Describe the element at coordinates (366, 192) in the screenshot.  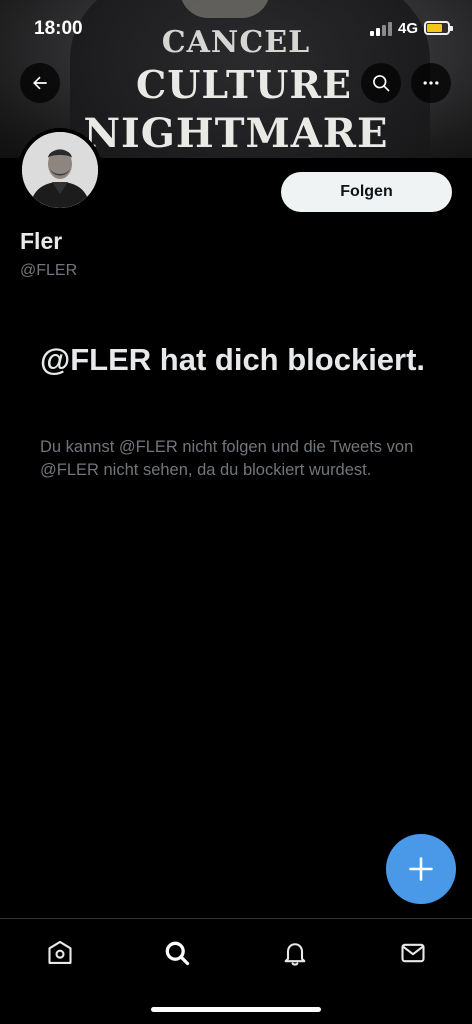
I see `follow-button: Folgen` at that location.